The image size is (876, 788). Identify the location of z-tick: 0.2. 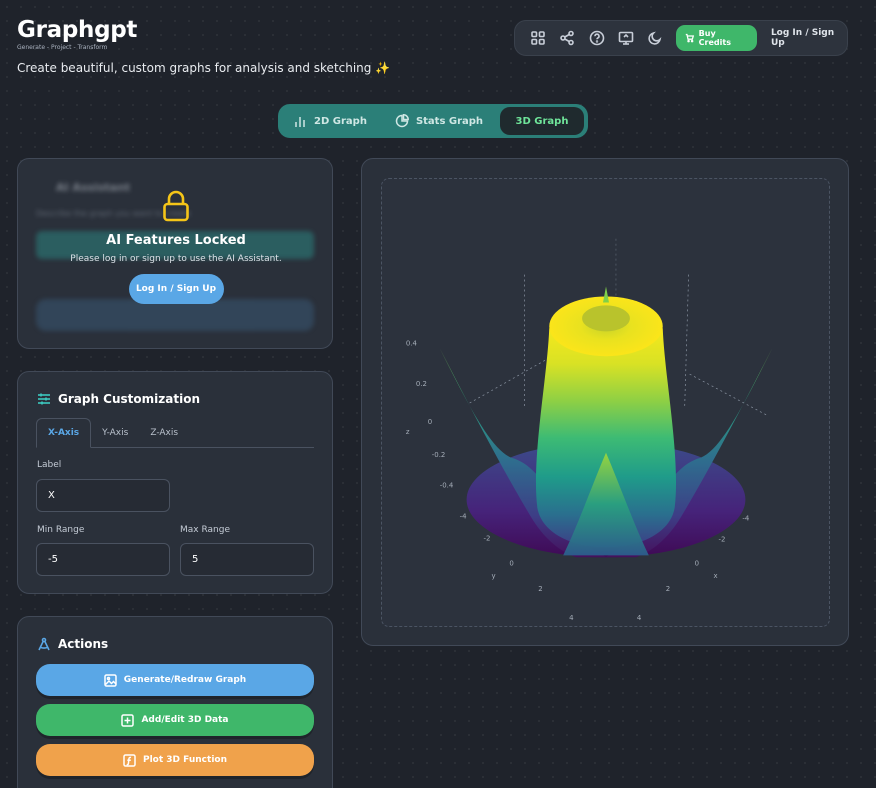
(421, 384).